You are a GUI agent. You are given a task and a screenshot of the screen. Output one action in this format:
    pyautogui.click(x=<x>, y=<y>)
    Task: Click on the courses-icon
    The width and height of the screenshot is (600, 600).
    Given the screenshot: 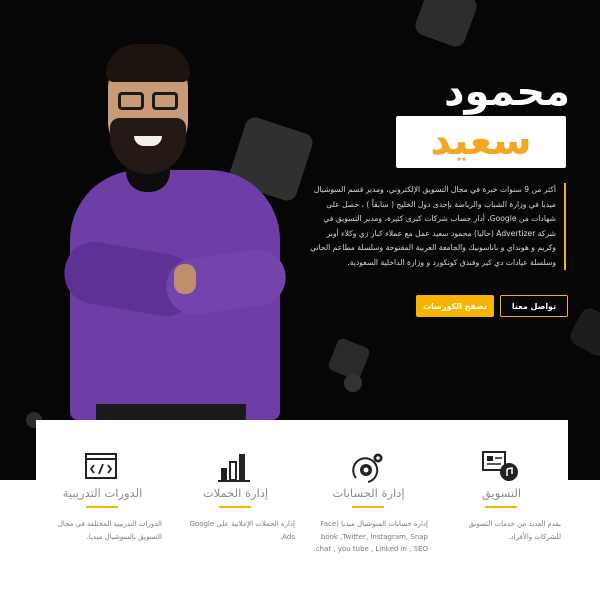 What is the action you would take?
    pyautogui.click(x=101, y=466)
    